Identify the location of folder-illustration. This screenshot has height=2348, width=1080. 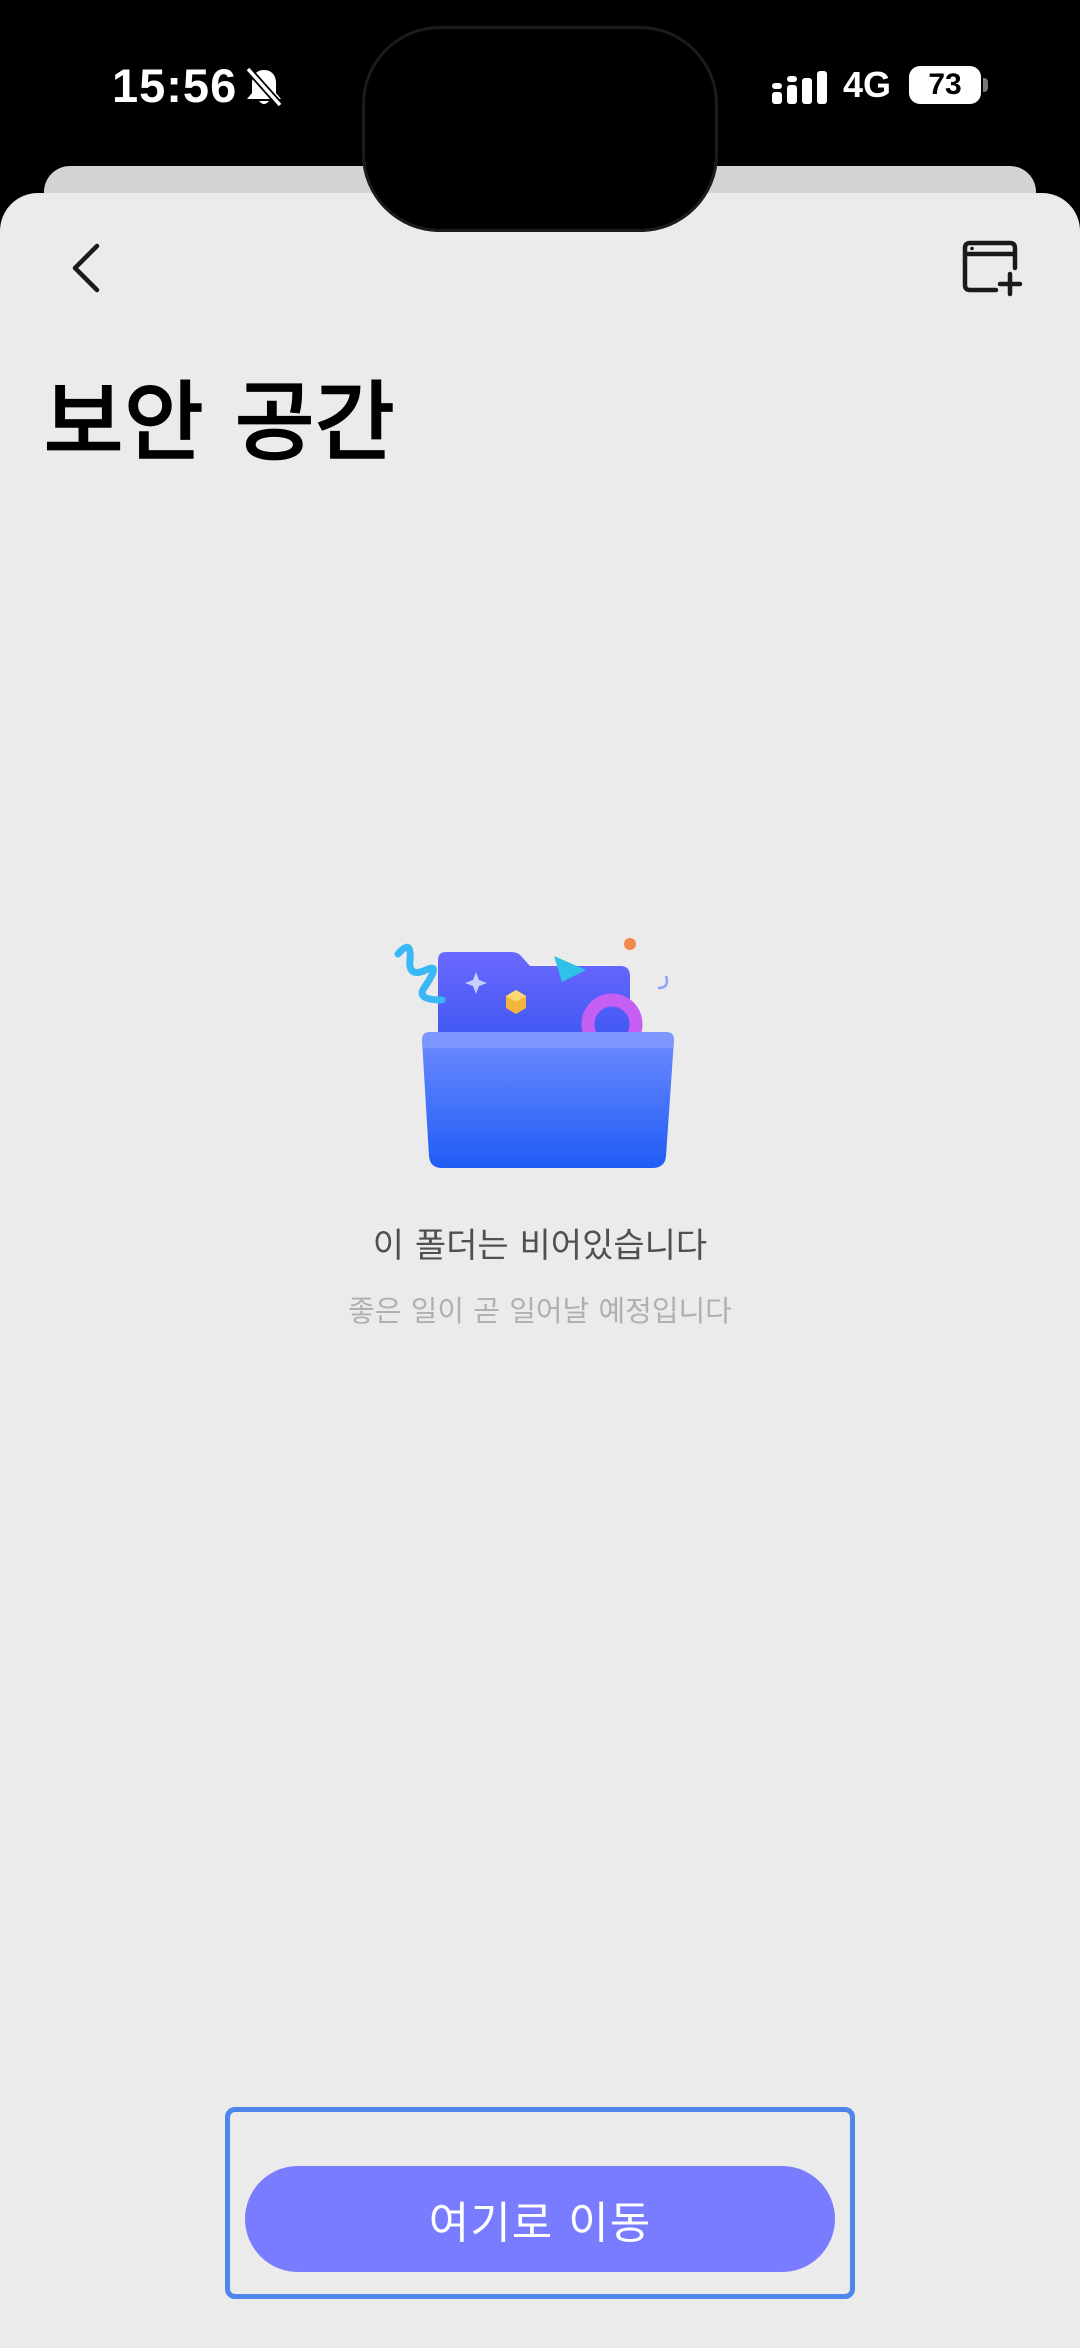
(540, 1052).